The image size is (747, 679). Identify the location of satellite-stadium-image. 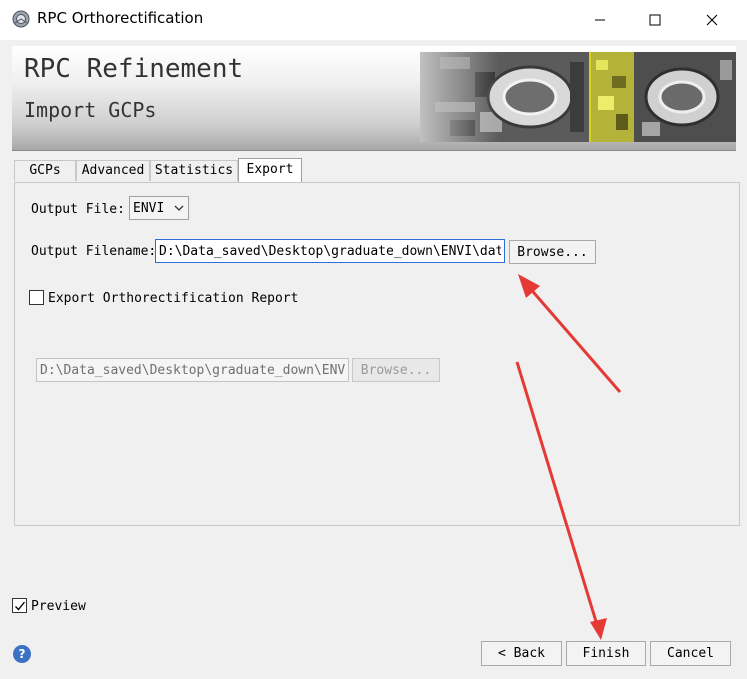
(578, 97).